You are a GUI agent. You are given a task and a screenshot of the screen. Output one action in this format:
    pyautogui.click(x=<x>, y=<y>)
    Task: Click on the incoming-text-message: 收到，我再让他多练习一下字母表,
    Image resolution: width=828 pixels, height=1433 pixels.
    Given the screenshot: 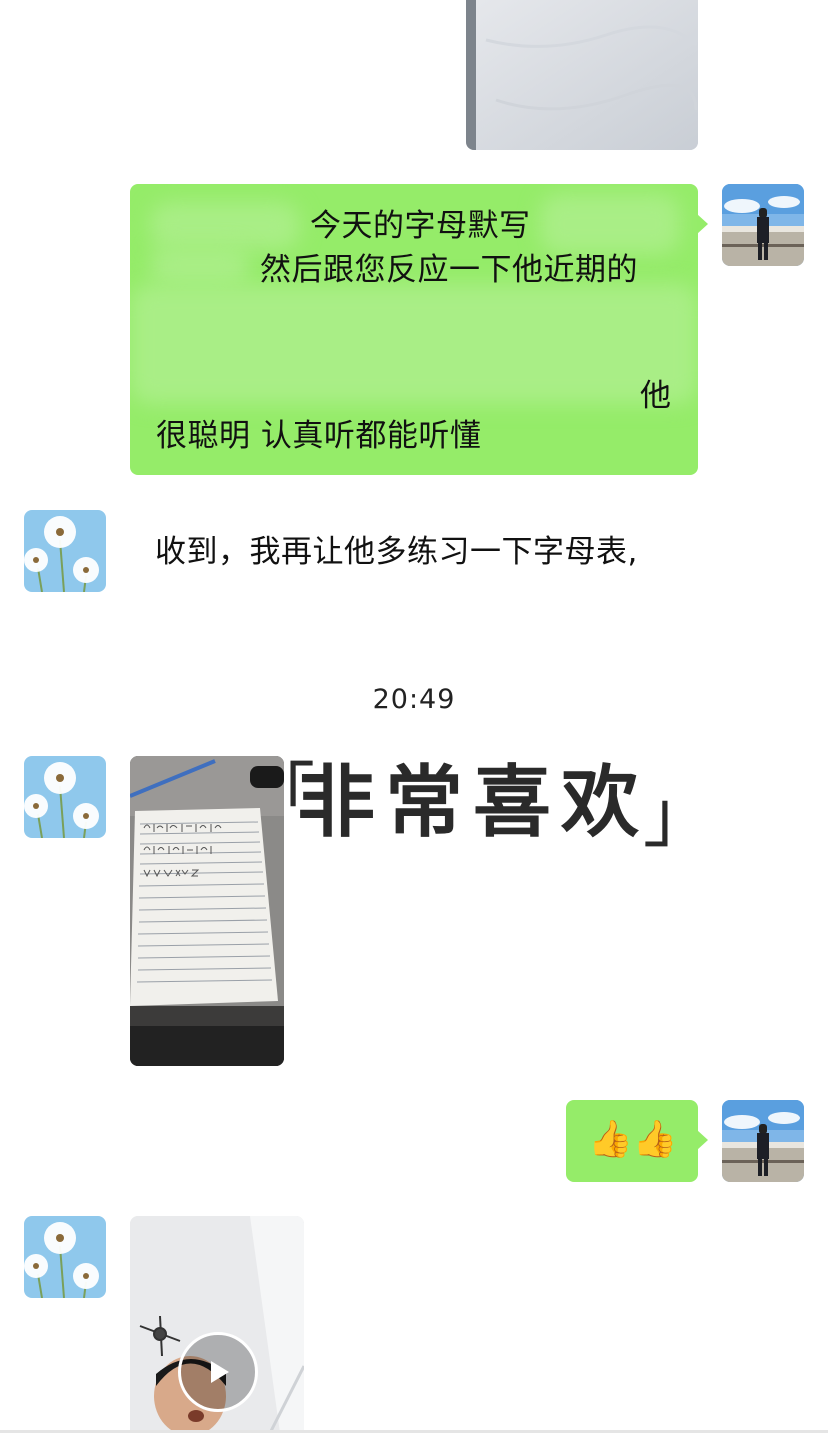 What is the action you would take?
    pyautogui.click(x=405, y=552)
    